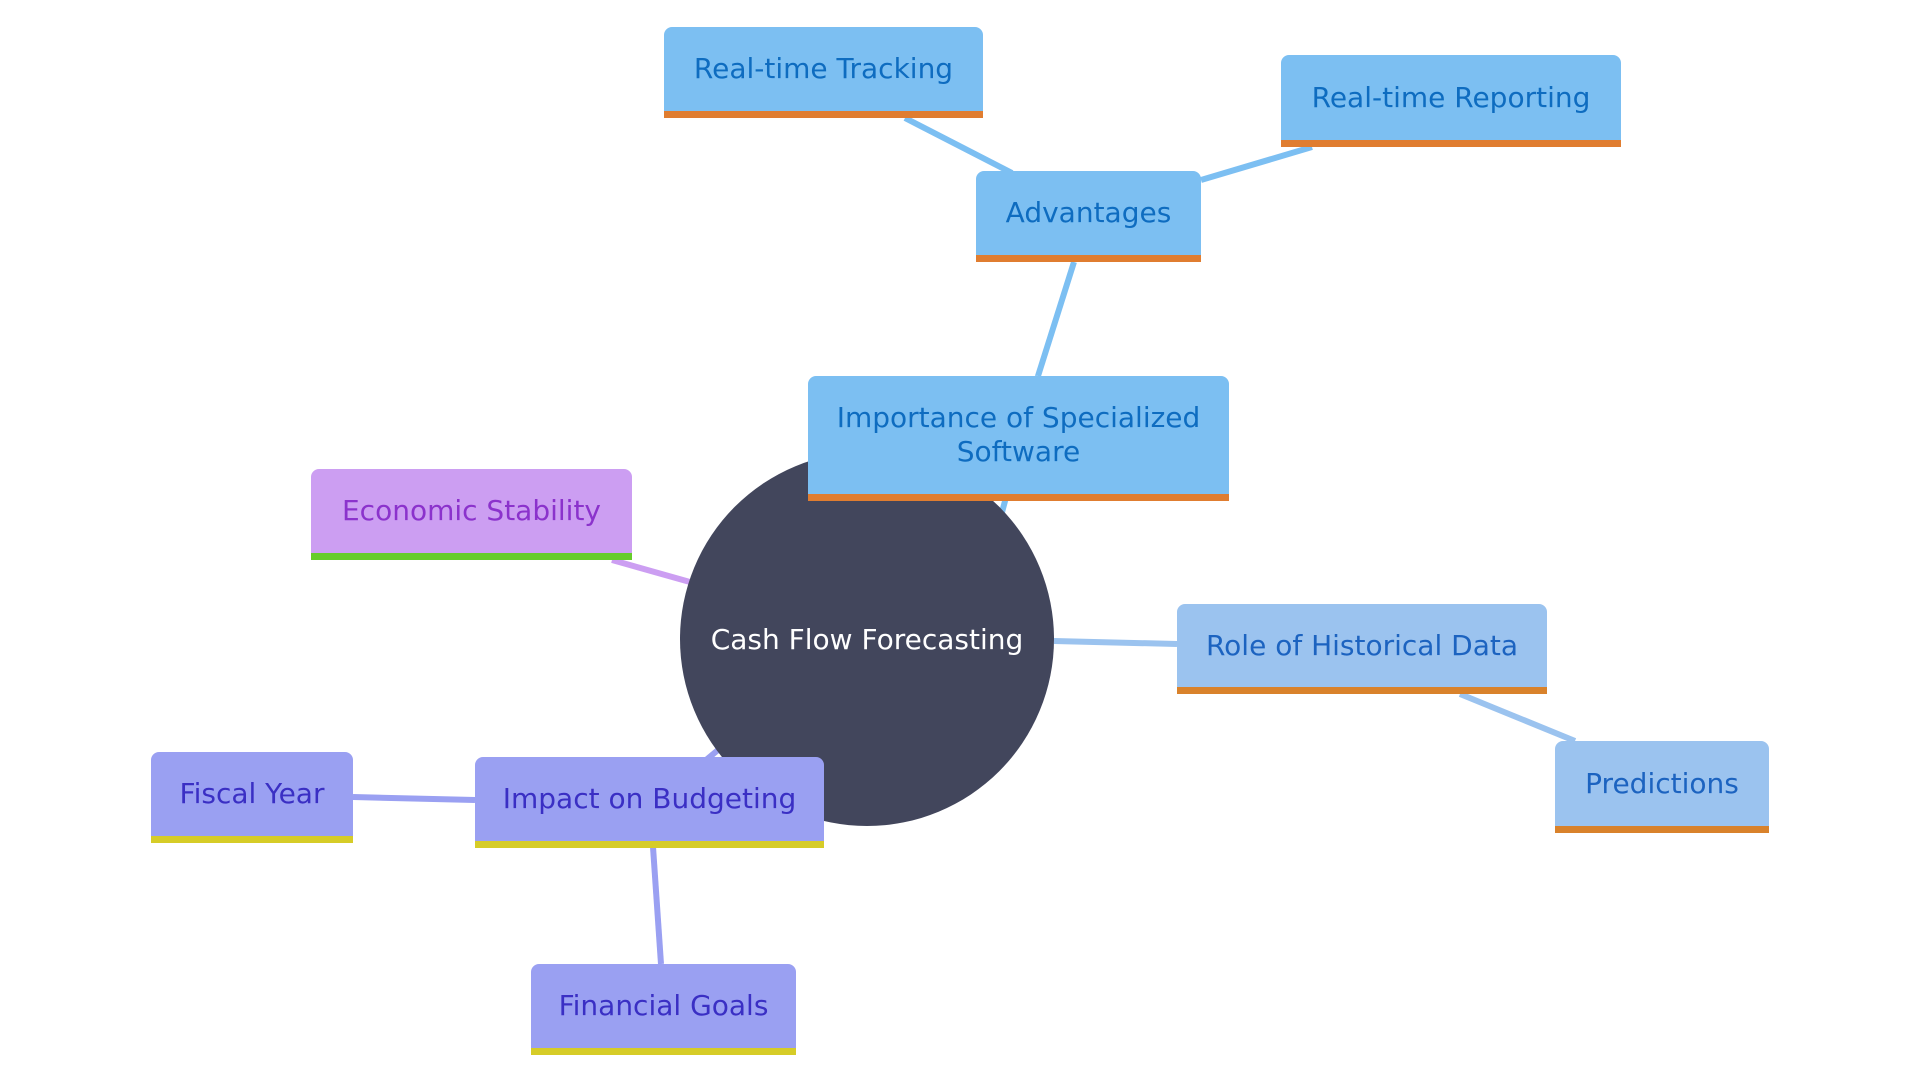  Describe the element at coordinates (1662, 783) in the screenshot. I see `node-label: Predictions` at that location.